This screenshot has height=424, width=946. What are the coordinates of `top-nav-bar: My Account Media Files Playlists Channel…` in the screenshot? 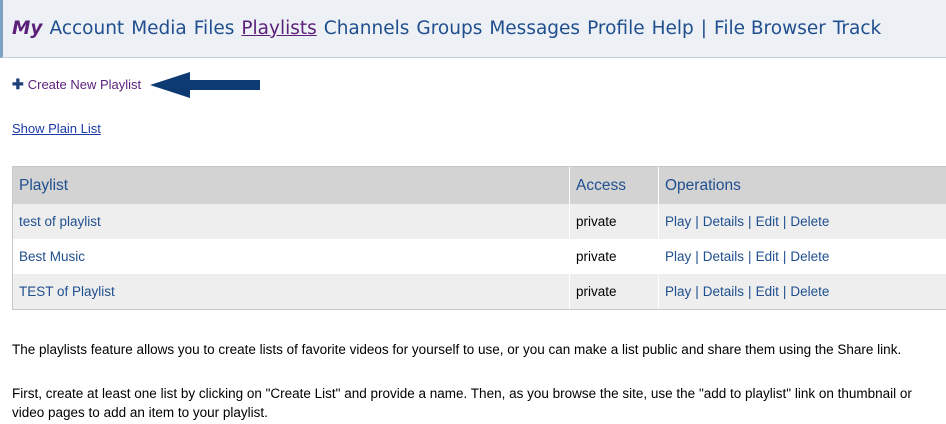 It's located at (473, 29).